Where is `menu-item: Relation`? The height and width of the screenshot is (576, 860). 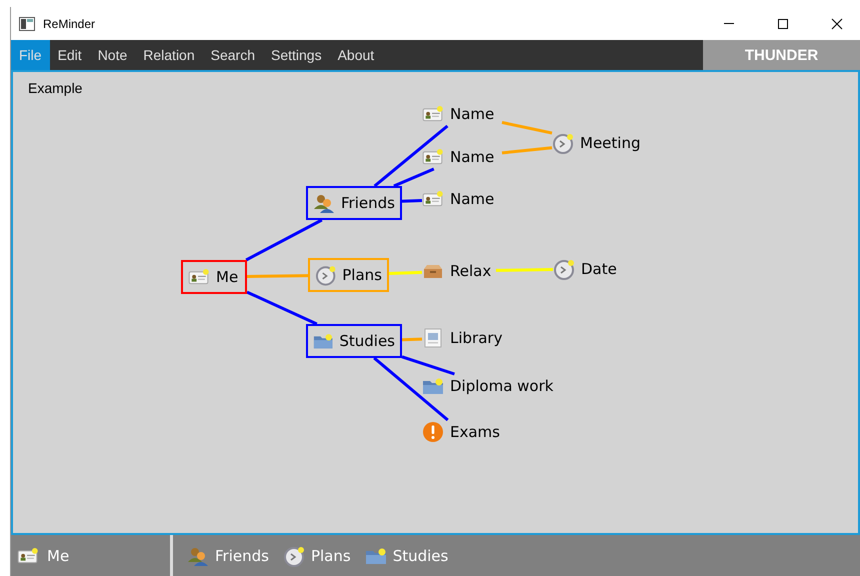 menu-item: Relation is located at coordinates (169, 55).